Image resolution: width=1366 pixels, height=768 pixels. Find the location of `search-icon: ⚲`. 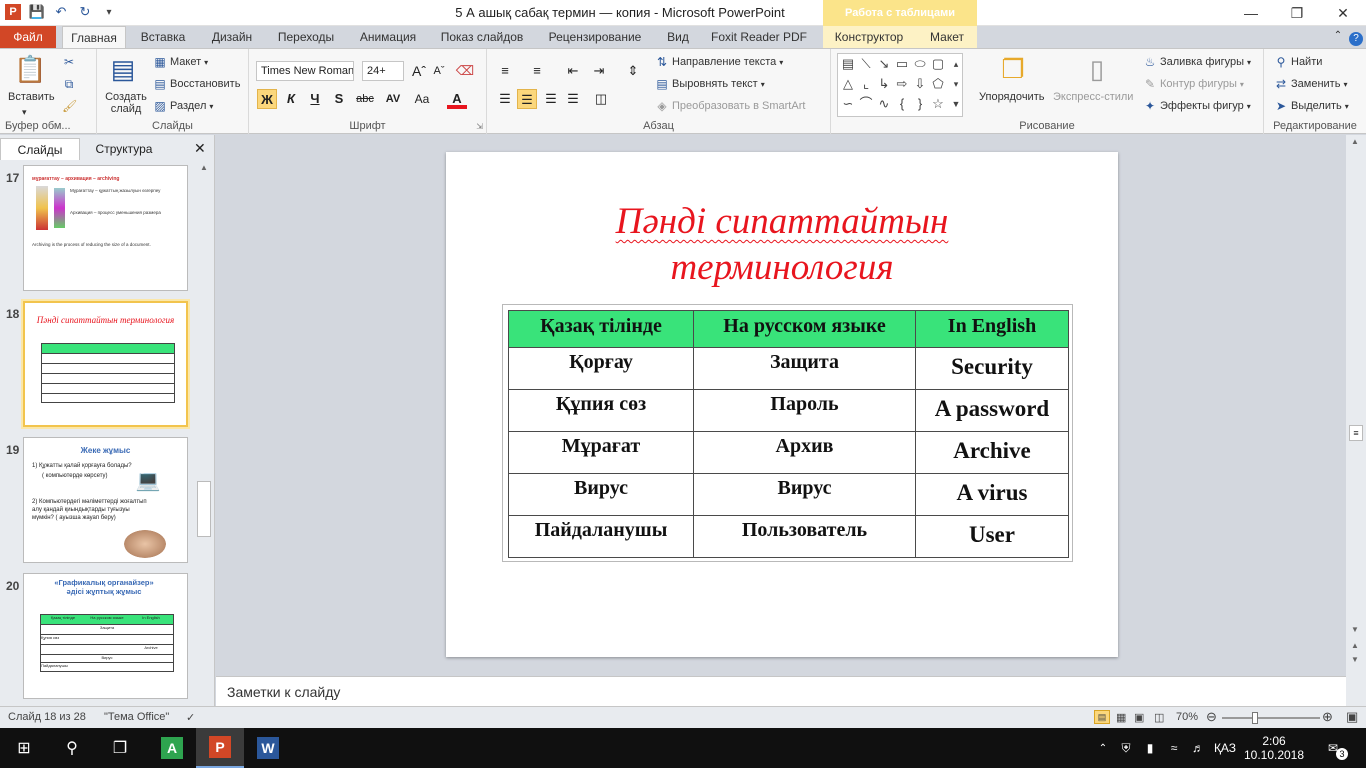

search-icon: ⚲ is located at coordinates (72, 748).